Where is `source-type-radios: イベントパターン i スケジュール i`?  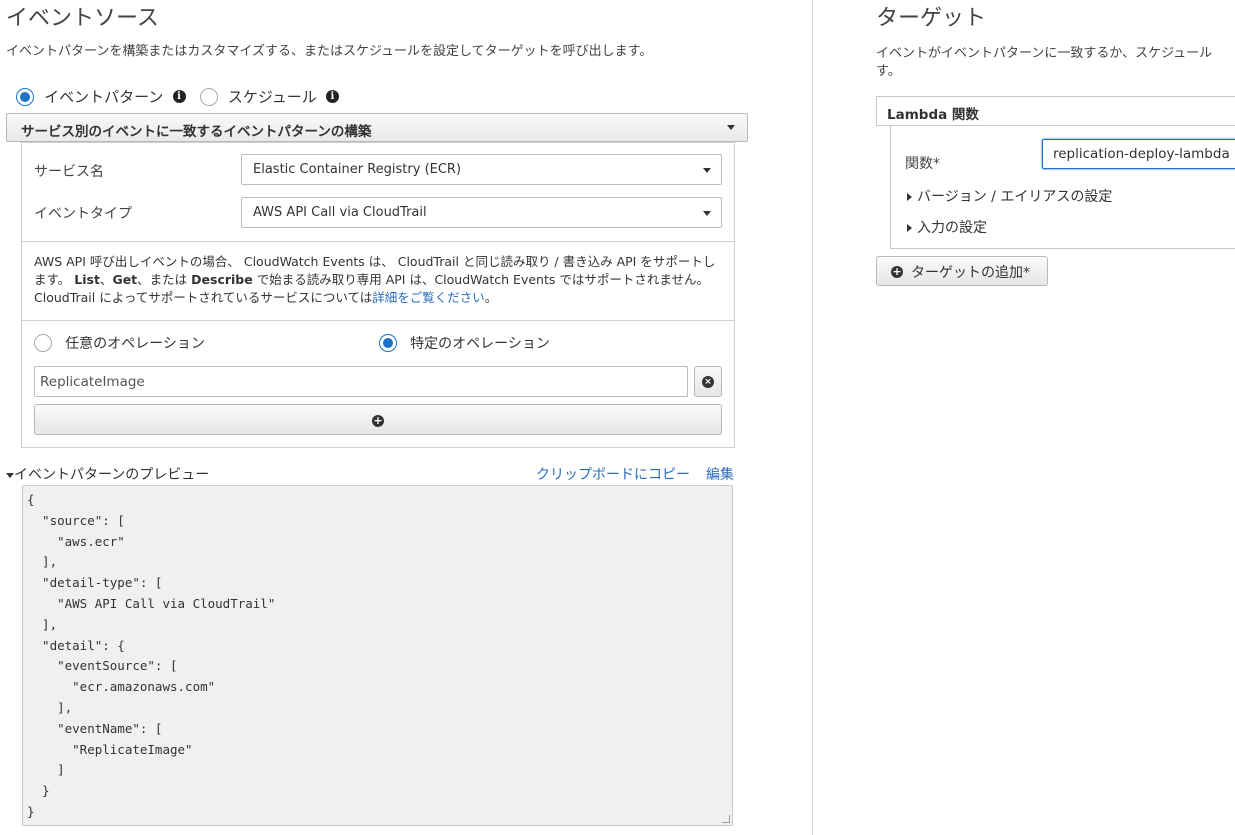
source-type-radios: イベントパターン i スケジュール i is located at coordinates (177, 96).